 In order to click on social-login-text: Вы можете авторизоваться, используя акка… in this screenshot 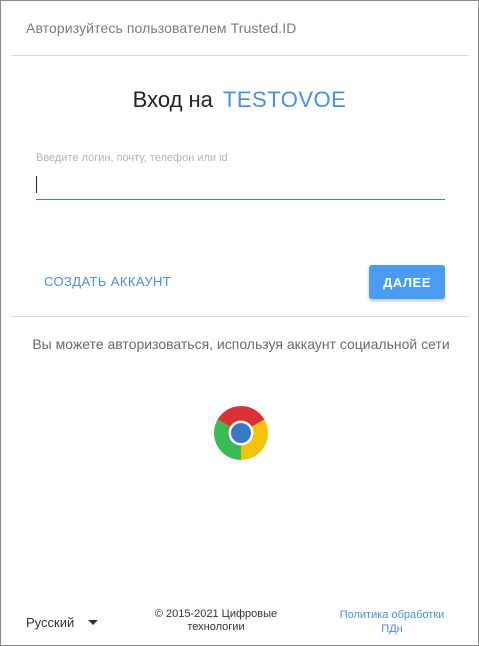, I will do `click(241, 344)`.